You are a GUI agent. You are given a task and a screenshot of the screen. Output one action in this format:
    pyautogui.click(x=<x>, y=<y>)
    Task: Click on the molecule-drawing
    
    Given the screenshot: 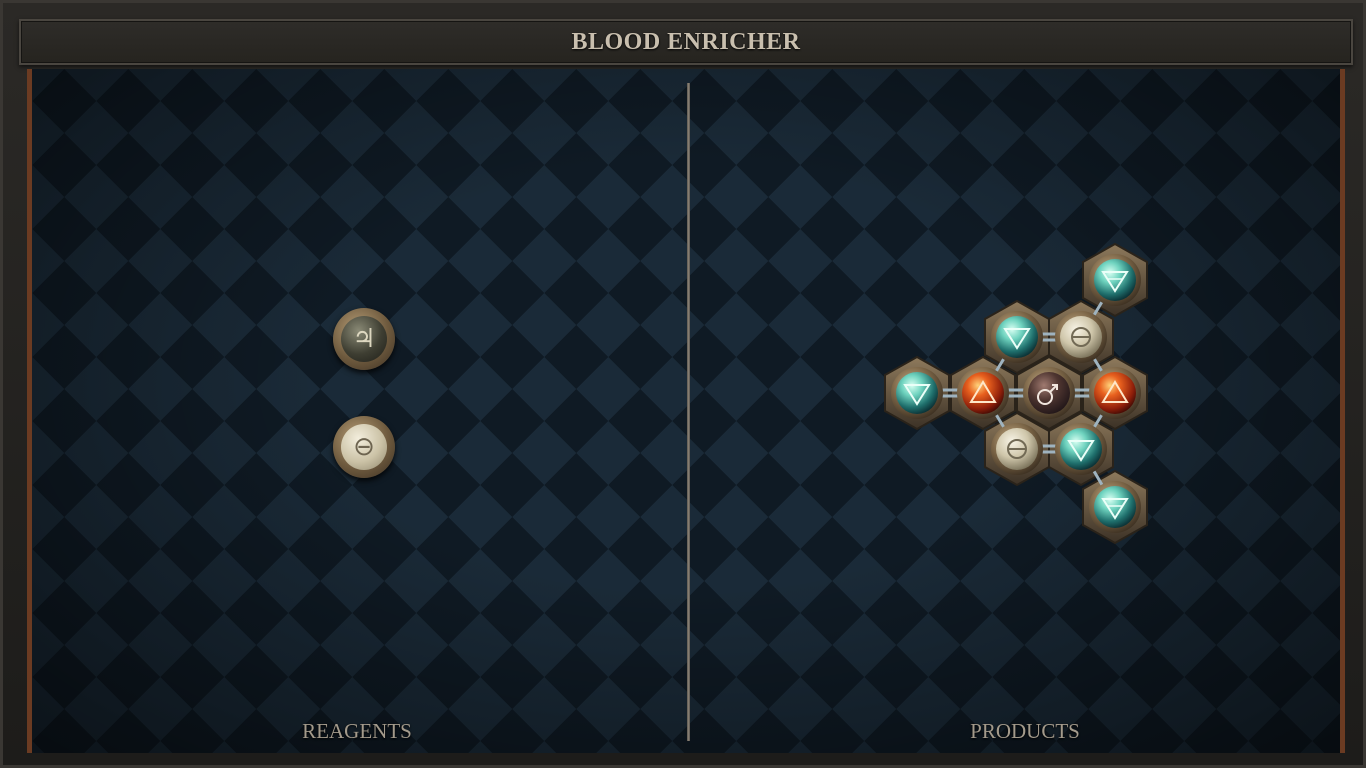 What is the action you would take?
    pyautogui.click(x=1016, y=393)
    